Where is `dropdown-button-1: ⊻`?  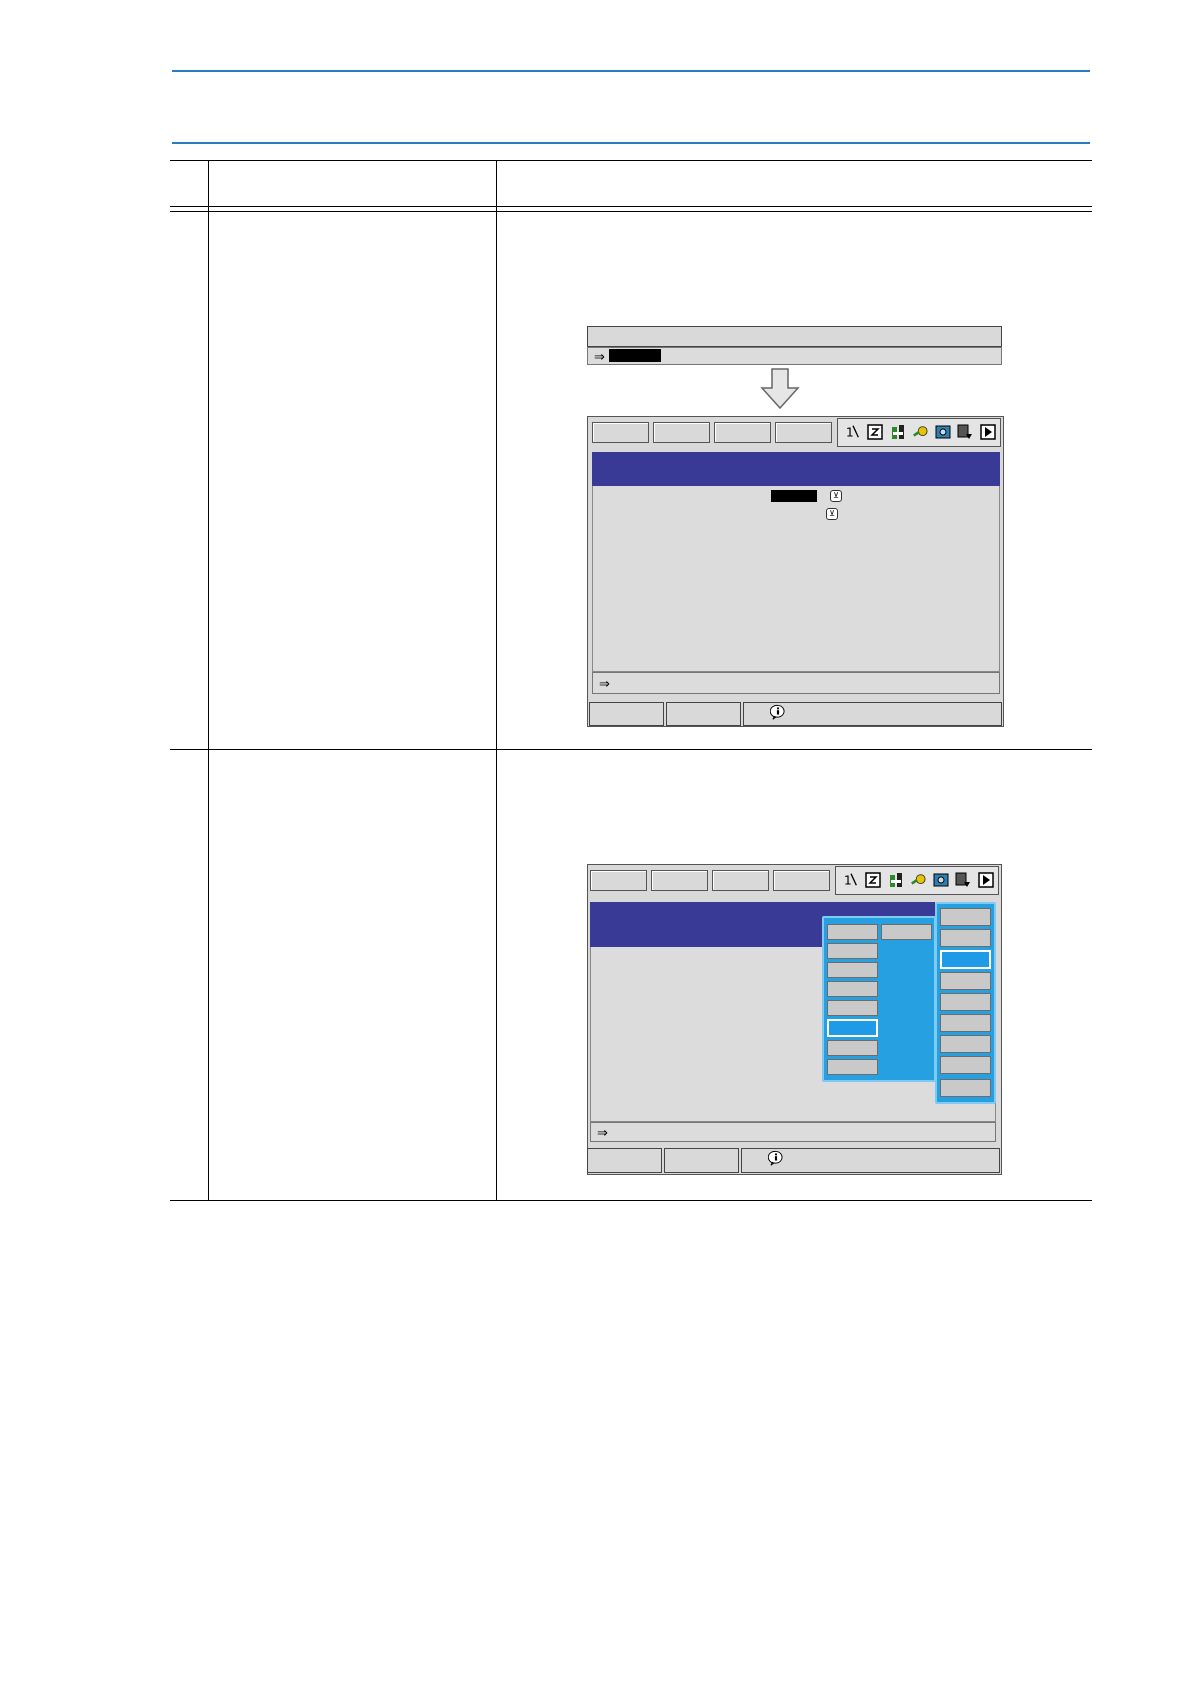 dropdown-button-1: ⊻ is located at coordinates (836, 496).